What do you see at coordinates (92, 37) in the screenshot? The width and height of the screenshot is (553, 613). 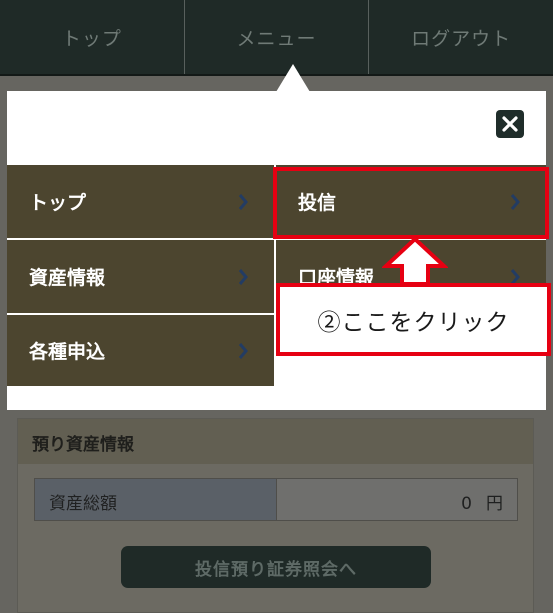 I see `nav-top: トップ` at bounding box center [92, 37].